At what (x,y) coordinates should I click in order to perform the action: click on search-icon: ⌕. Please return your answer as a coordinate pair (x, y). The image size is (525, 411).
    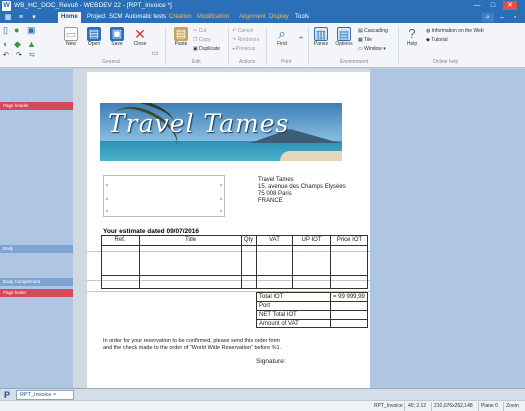
    Looking at the image, I should click on (488, 17).